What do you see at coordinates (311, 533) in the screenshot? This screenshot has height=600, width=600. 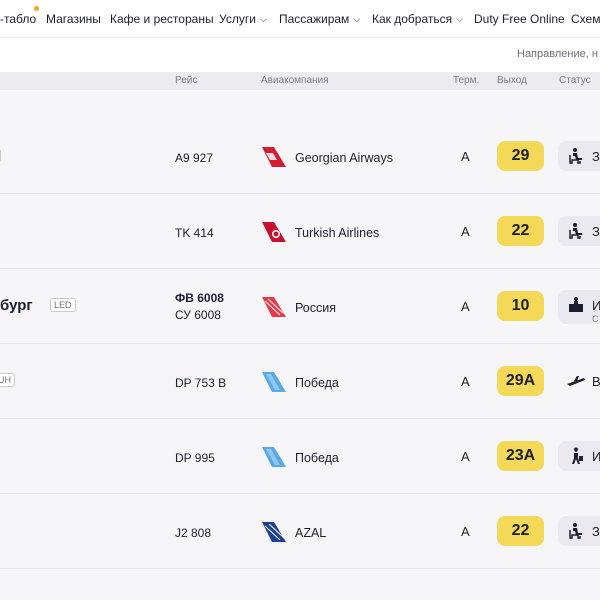 I see `airline-name: AZAL` at bounding box center [311, 533].